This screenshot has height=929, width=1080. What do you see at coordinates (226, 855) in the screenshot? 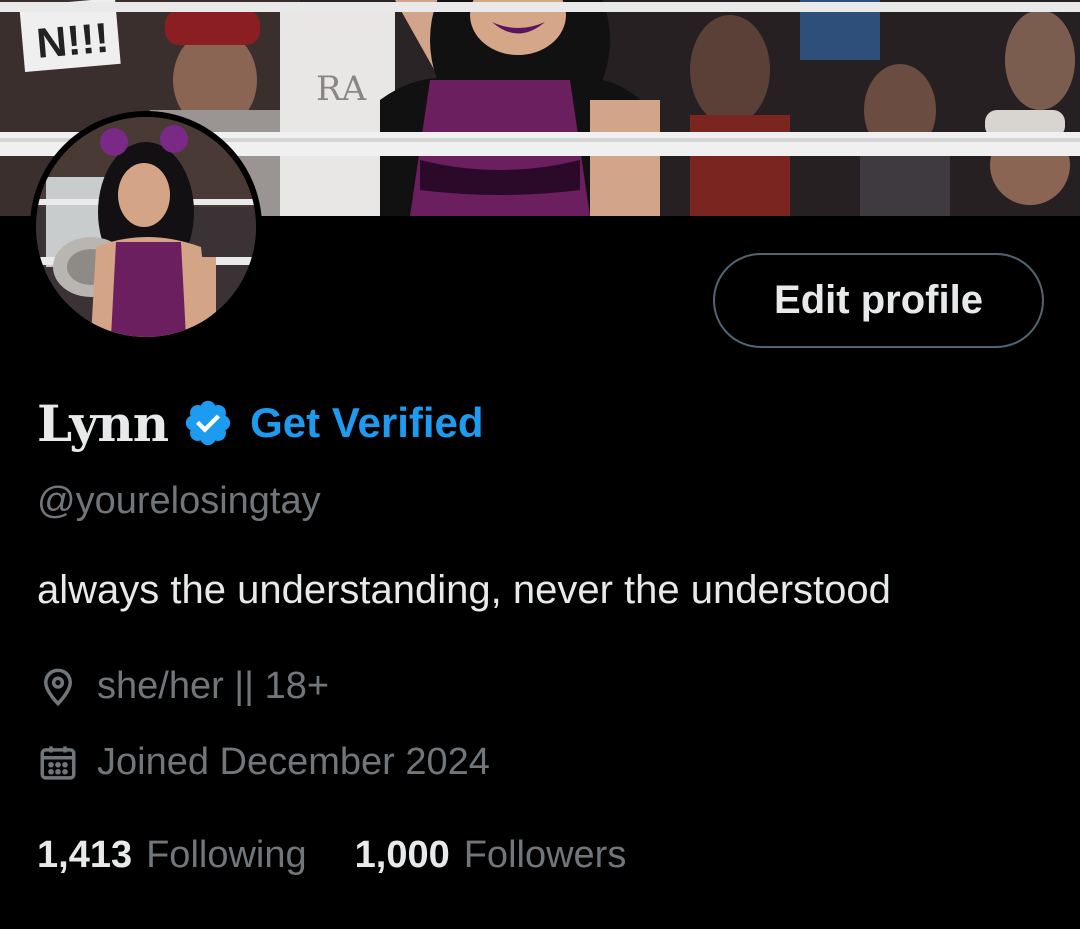
I see `following-label: Following` at bounding box center [226, 855].